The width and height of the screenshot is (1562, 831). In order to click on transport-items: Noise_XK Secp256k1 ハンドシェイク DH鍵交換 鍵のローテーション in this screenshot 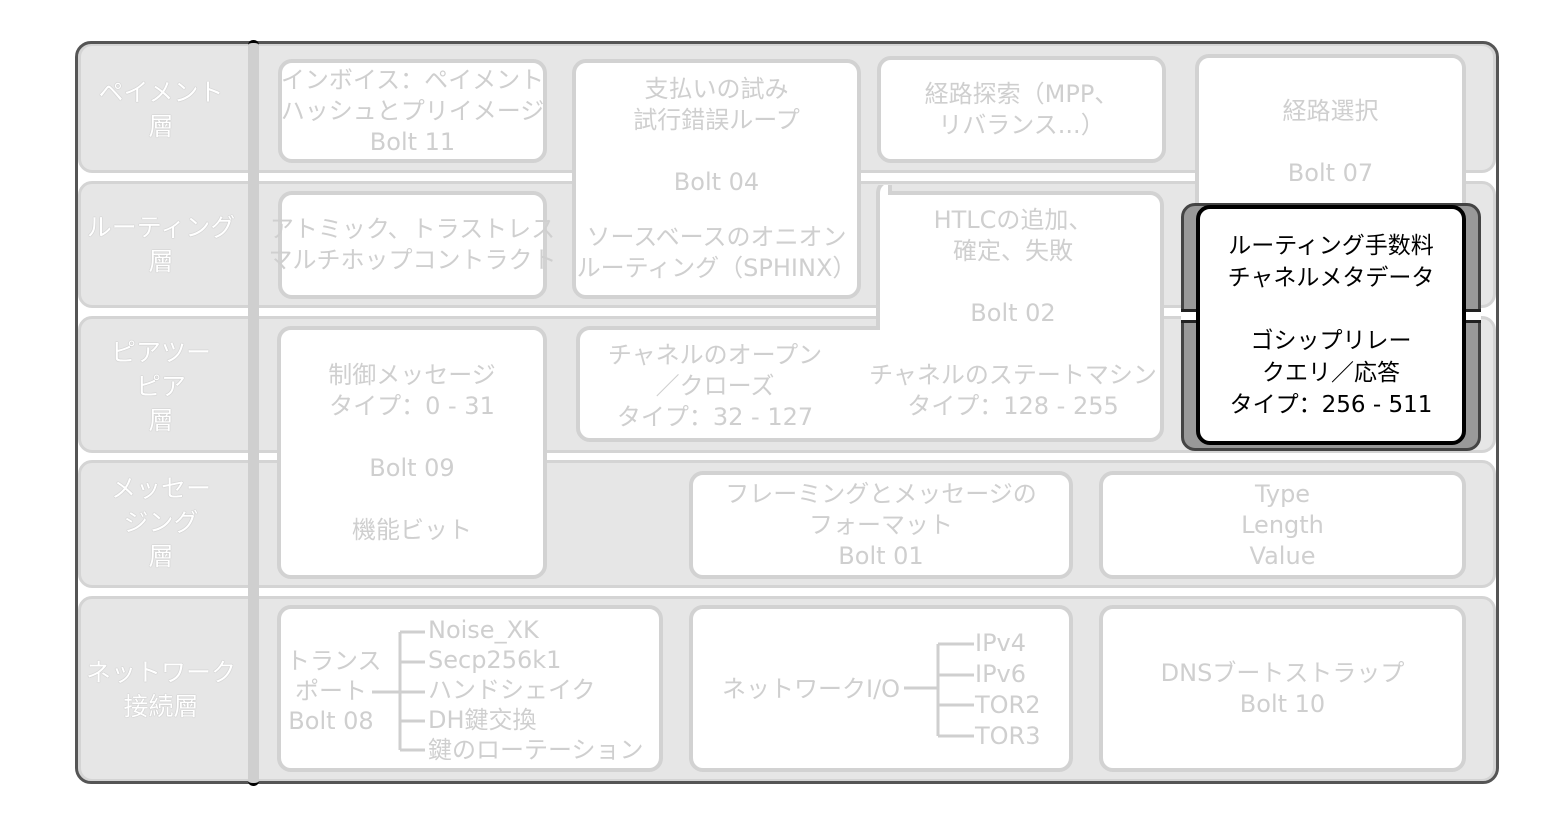, I will do `click(536, 690)`.